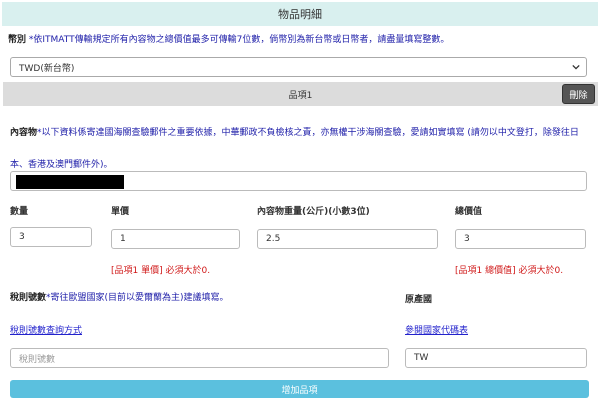  I want to click on section-title: 物品明細, so click(300, 14).